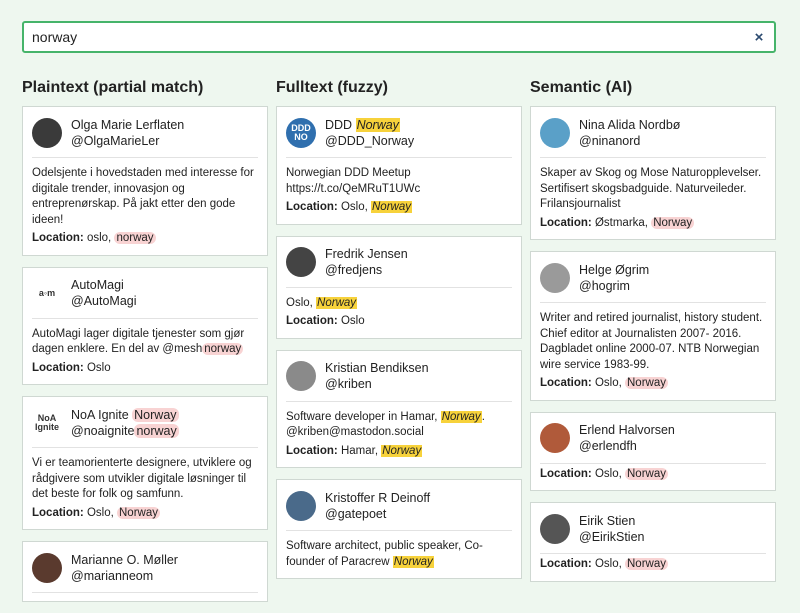  I want to click on profile-header: Erlend Halvorsen @erlendfh, so click(653, 443).